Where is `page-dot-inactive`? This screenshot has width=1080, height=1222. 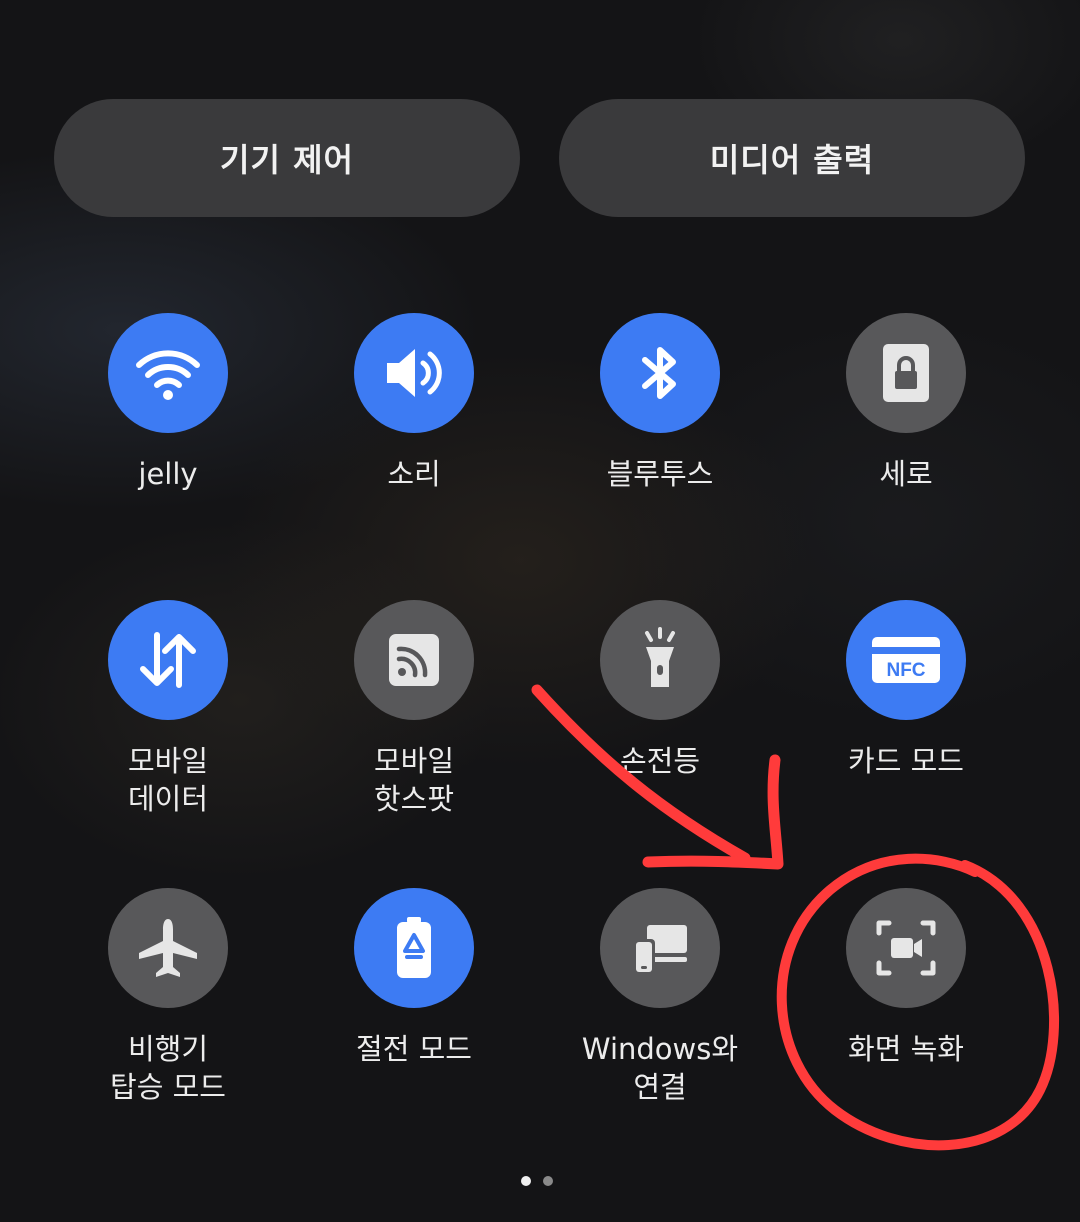
page-dot-inactive is located at coordinates (548, 1181).